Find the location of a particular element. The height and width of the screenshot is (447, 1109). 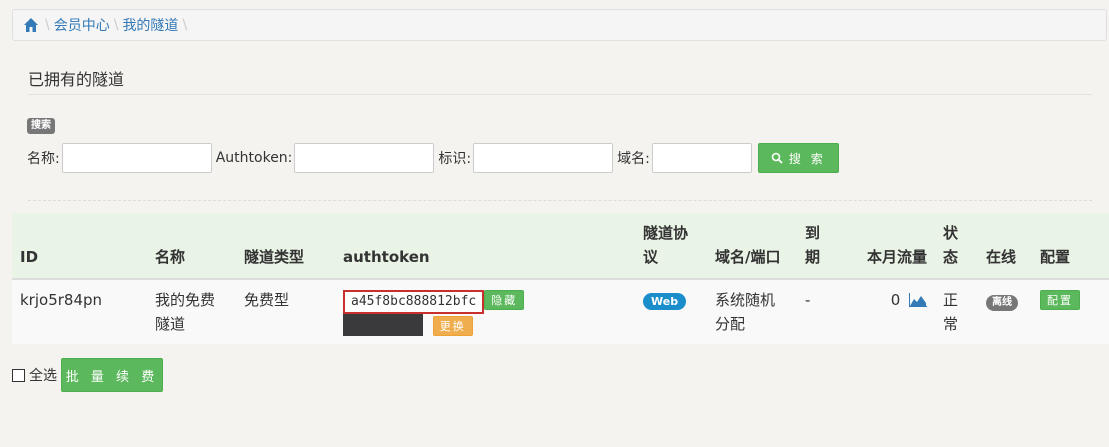

protocol-cell: Web is located at coordinates (671, 311).